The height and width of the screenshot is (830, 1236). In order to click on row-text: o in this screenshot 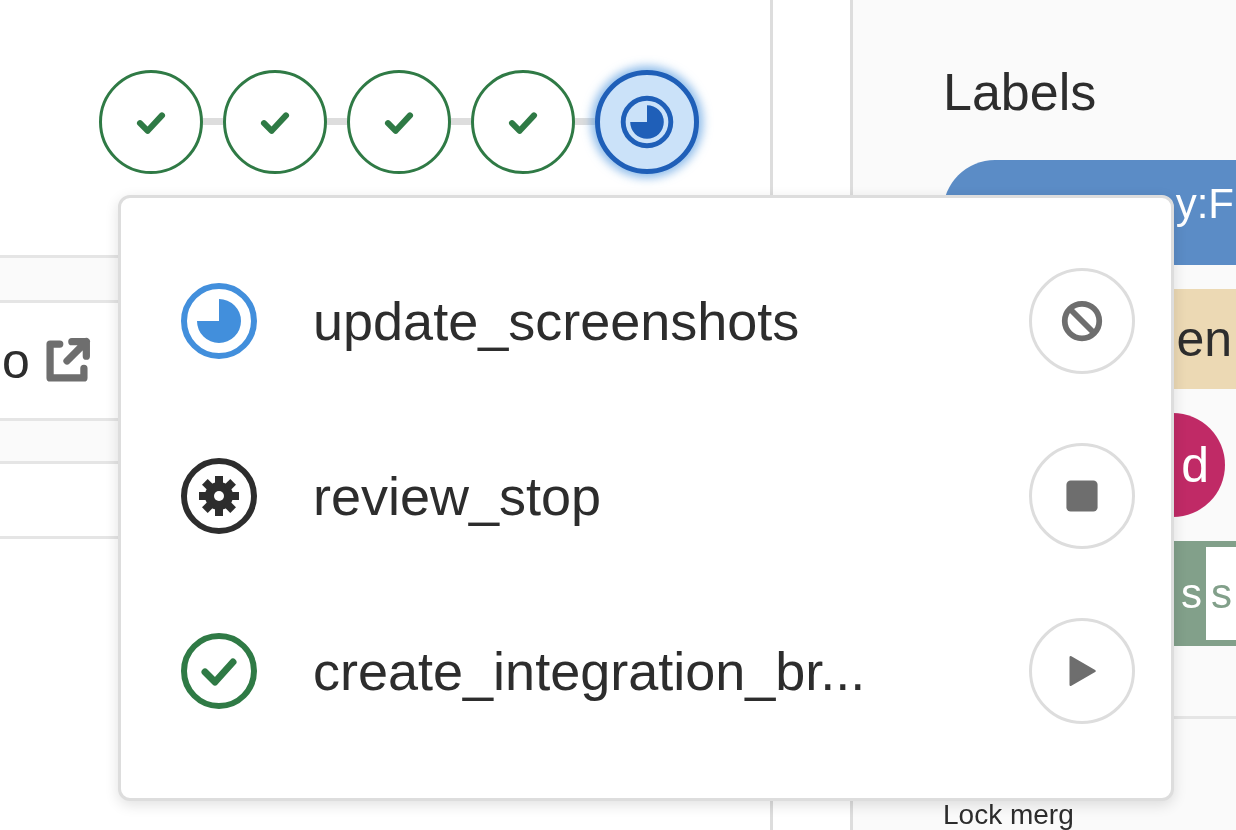, I will do `click(16, 360)`.